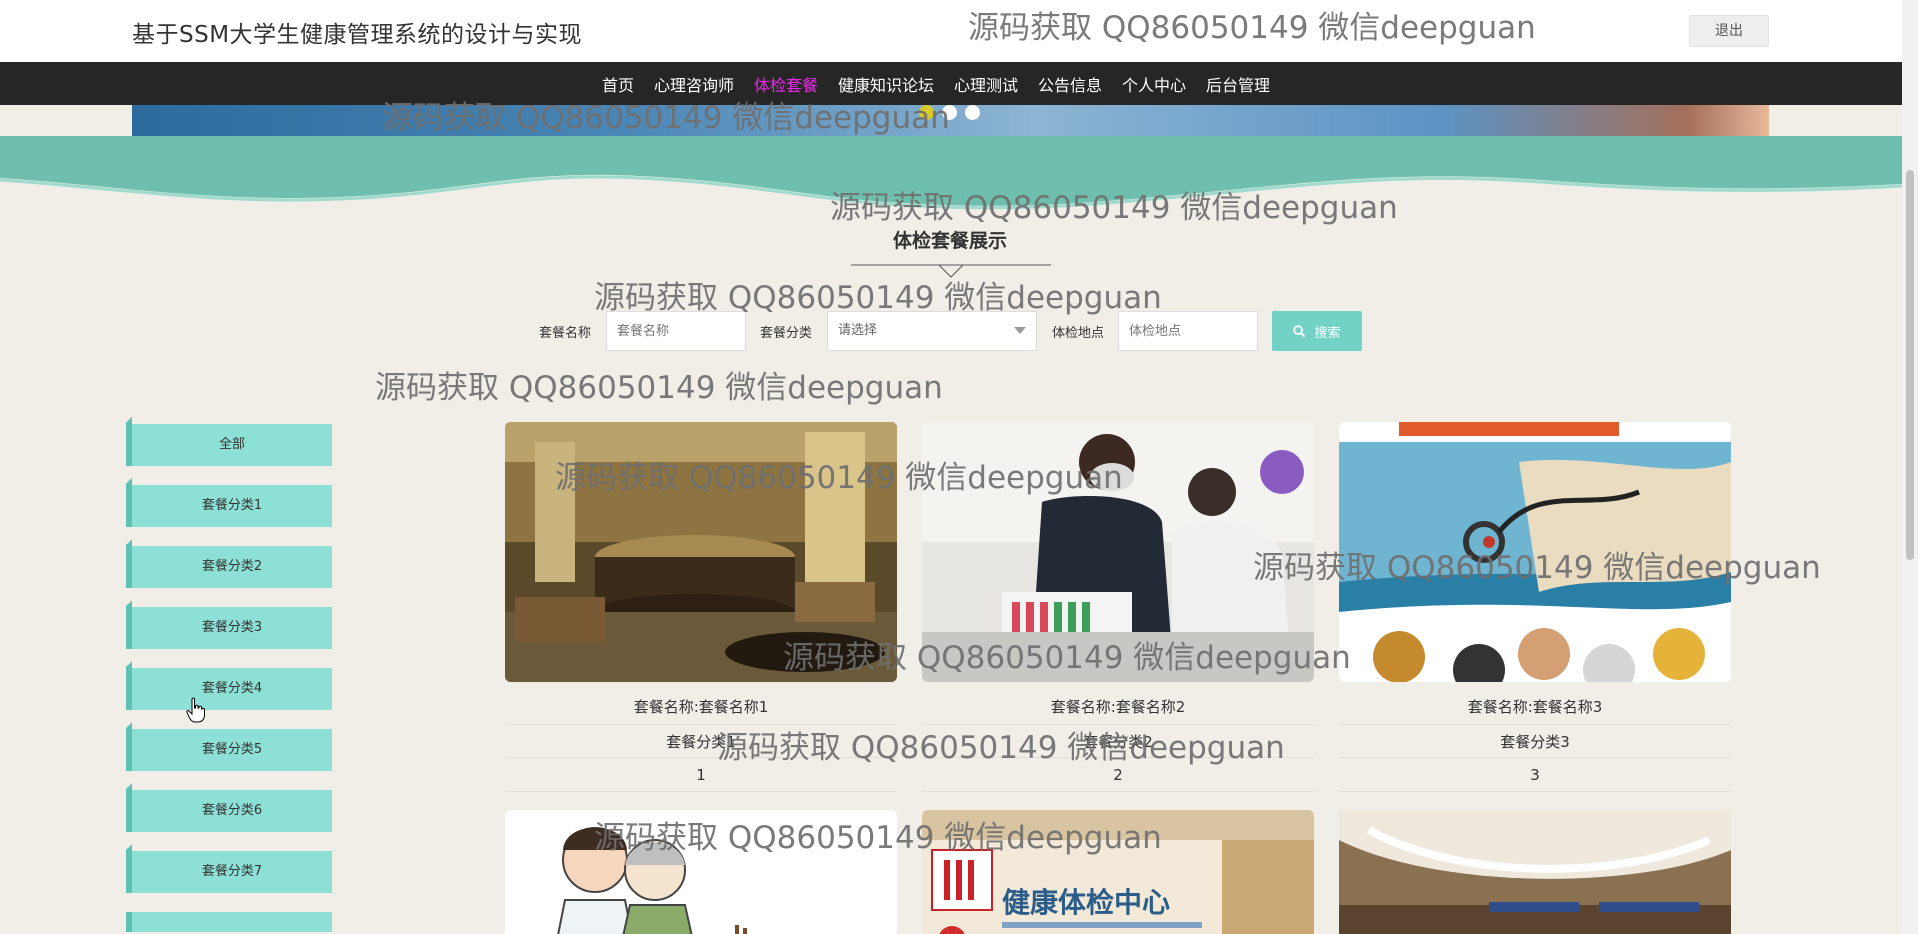 The height and width of the screenshot is (934, 1918). Describe the element at coordinates (932, 331) in the screenshot. I see `category-select: 请选择` at that location.